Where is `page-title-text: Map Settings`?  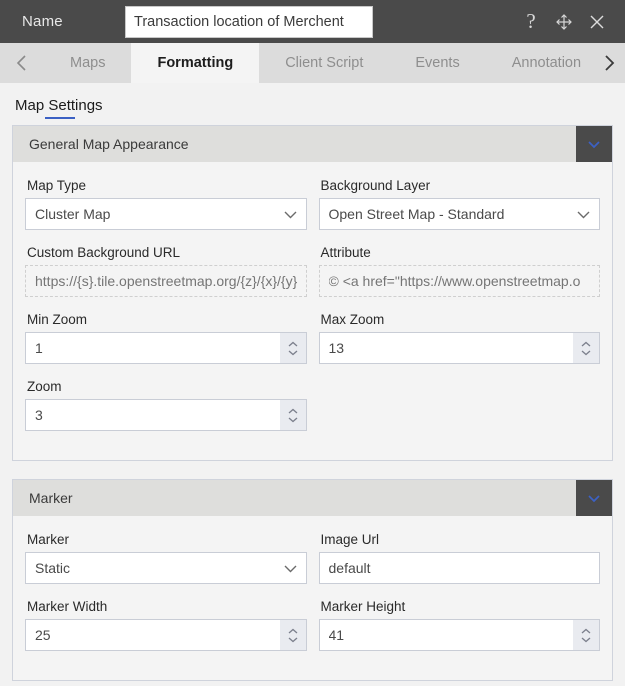
page-title-text: Map Settings is located at coordinates (59, 105).